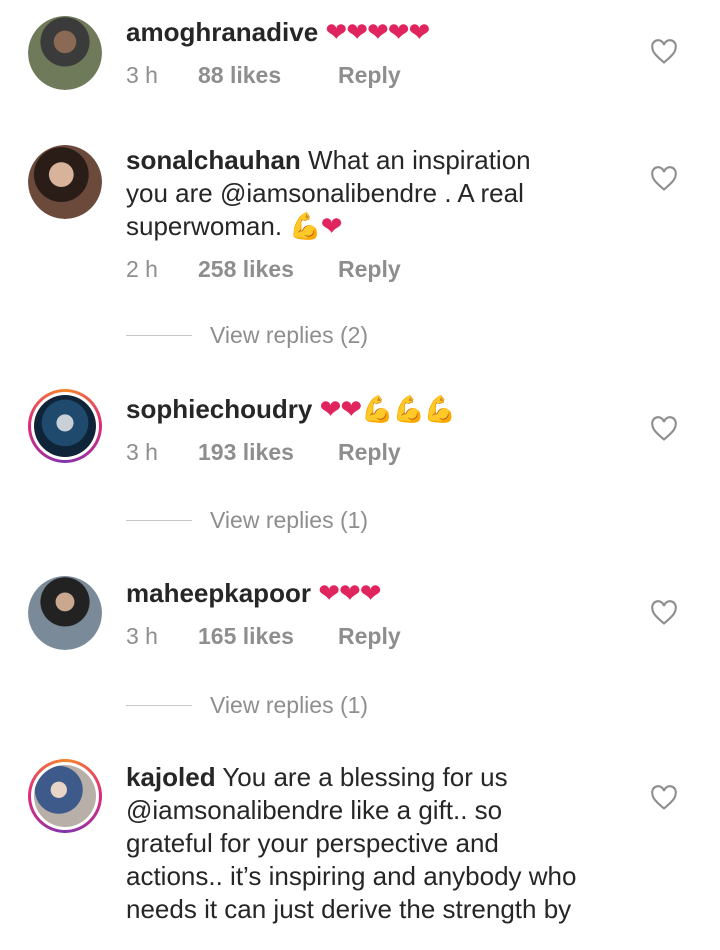 This screenshot has height=950, width=720. I want to click on flexed-biceps-emoji: 💪💪💪, so click(408, 410).